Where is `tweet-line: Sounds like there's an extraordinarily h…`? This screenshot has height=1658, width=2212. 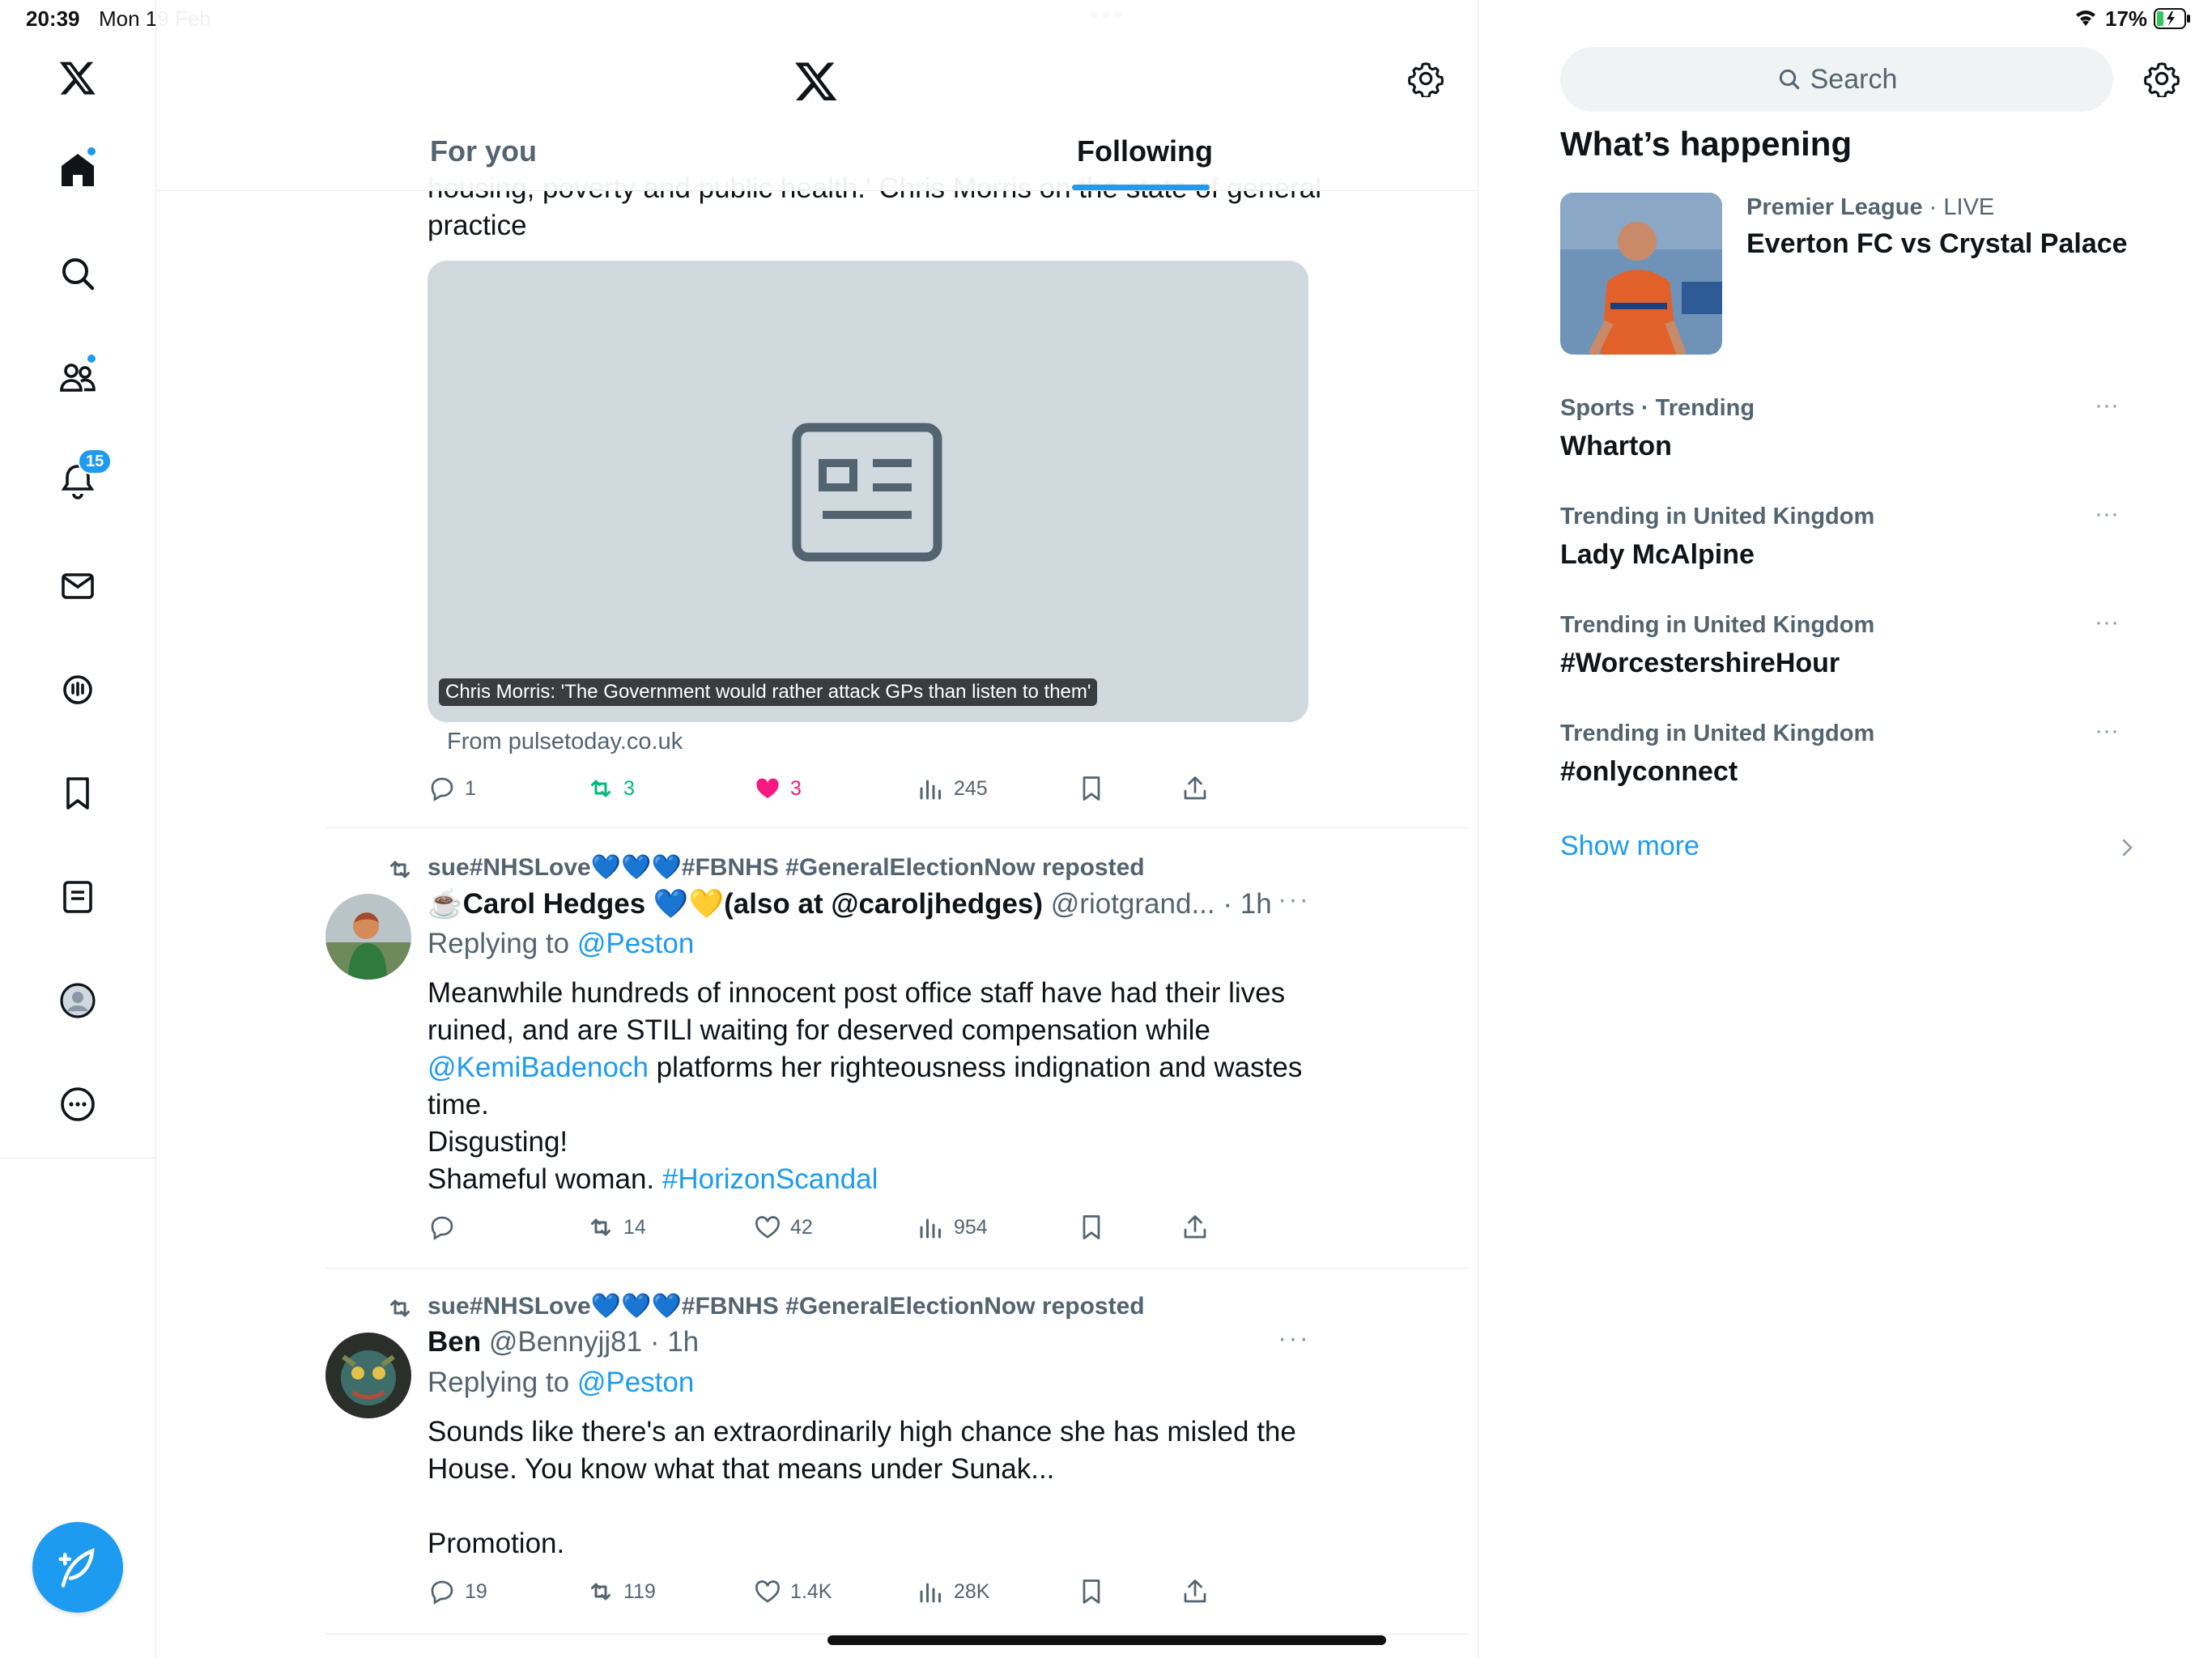 tweet-line: Sounds like there's an extraordinarily h… is located at coordinates (862, 1432).